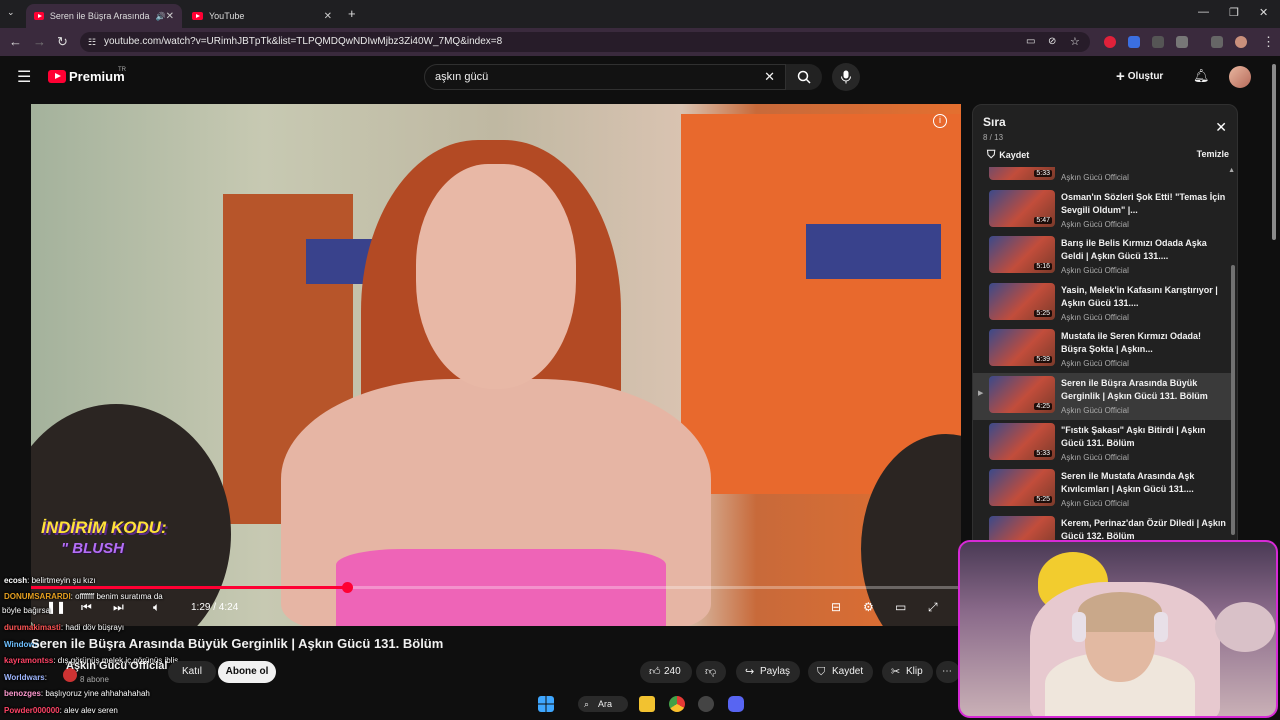  I want to click on search-input: aşkın gücü ✕, so click(605, 77).